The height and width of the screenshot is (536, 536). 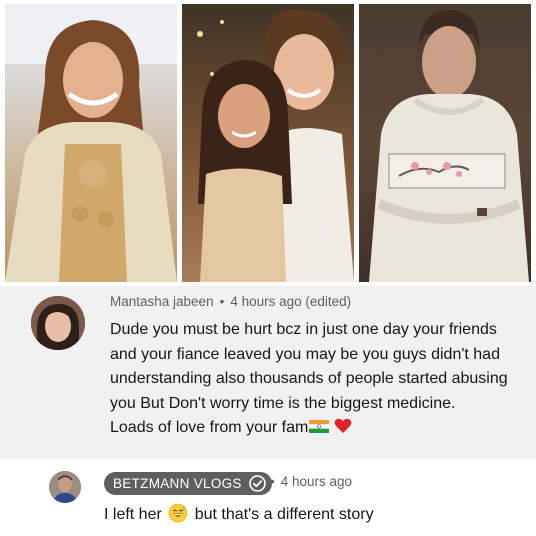 What do you see at coordinates (58, 323) in the screenshot?
I see `commenter-avatar` at bounding box center [58, 323].